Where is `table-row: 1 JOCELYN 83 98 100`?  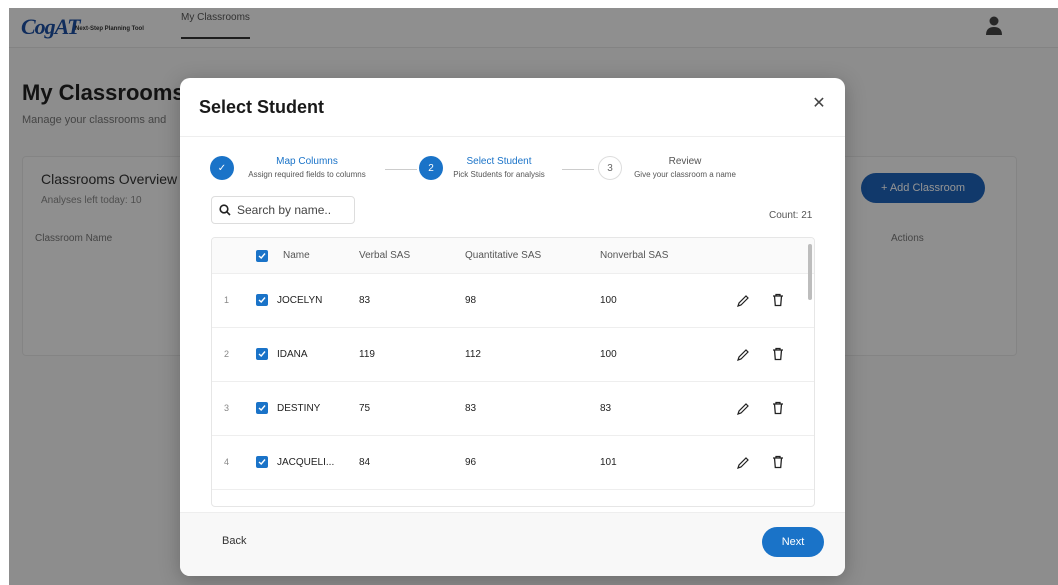 table-row: 1 JOCELYN 83 98 100 is located at coordinates (513, 301).